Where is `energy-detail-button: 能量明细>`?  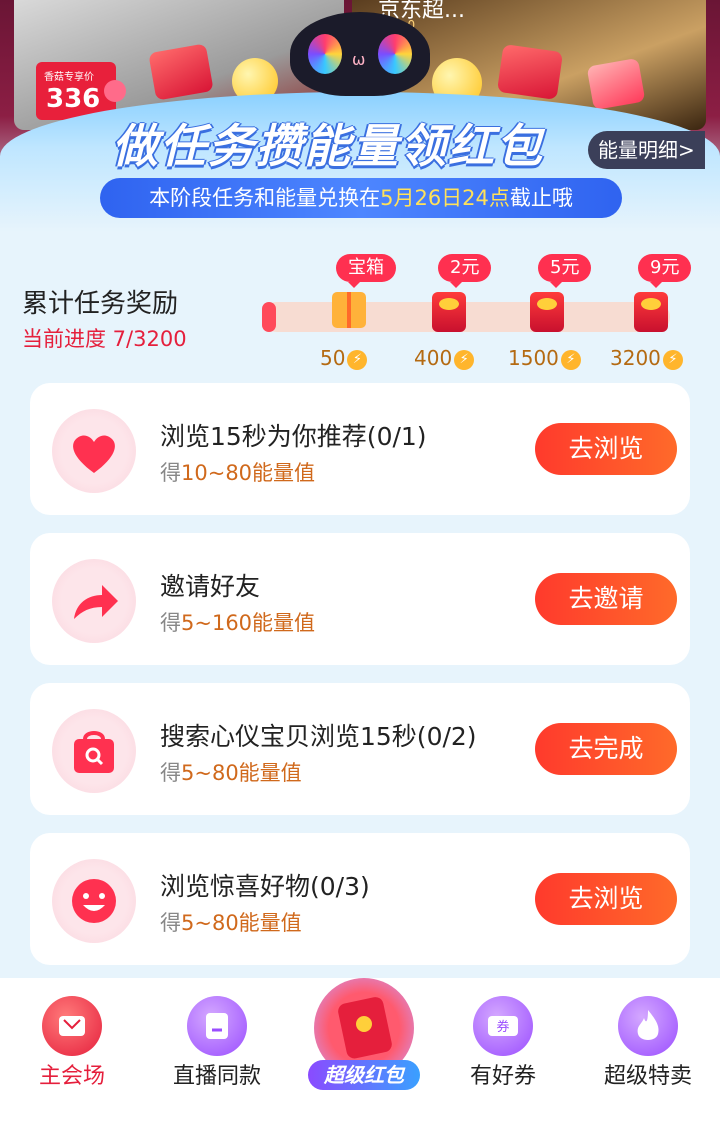 energy-detail-button: 能量明细> is located at coordinates (646, 150).